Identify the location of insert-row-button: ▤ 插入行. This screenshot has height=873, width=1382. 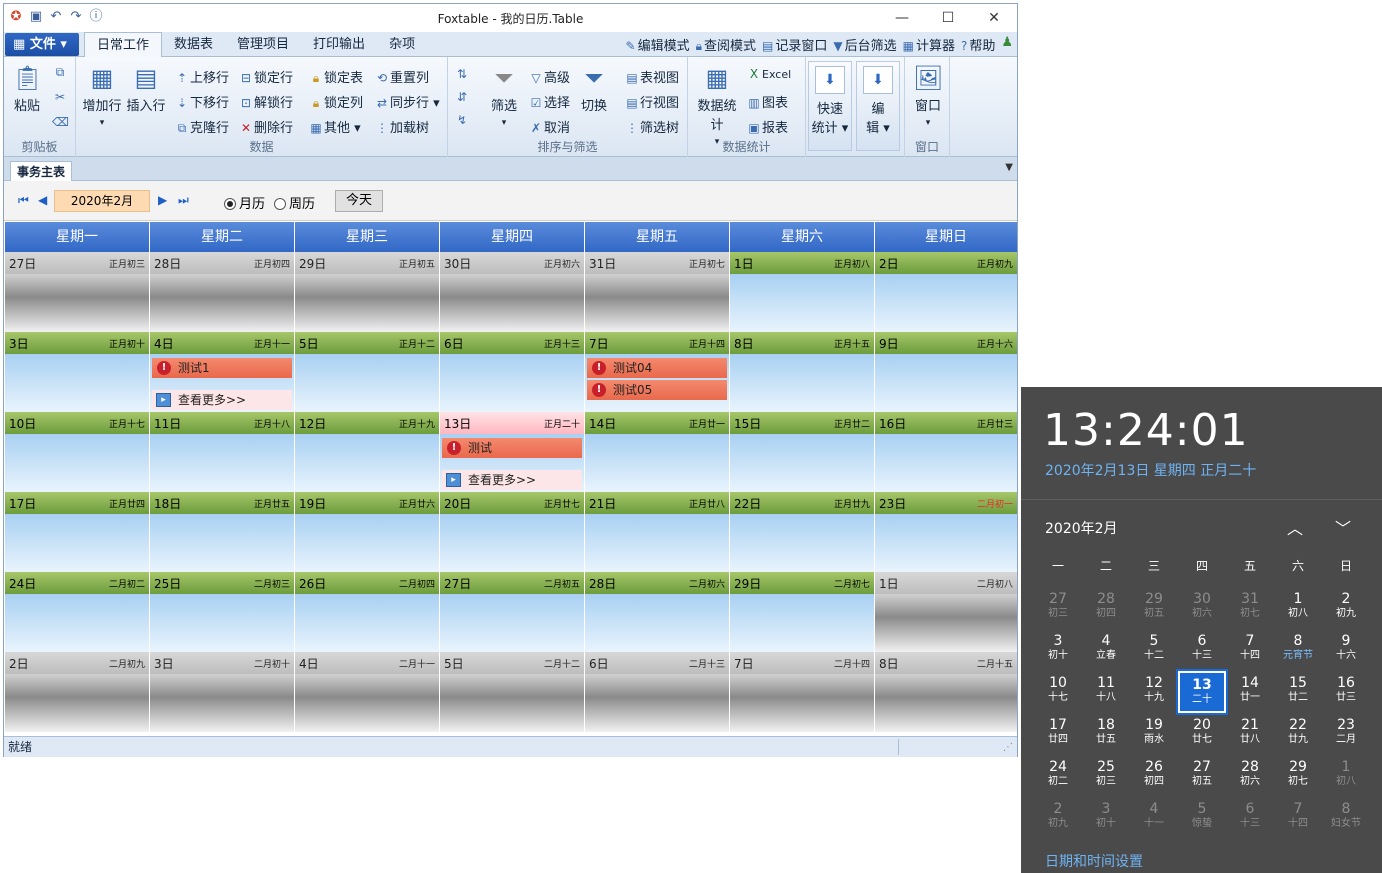
(146, 88).